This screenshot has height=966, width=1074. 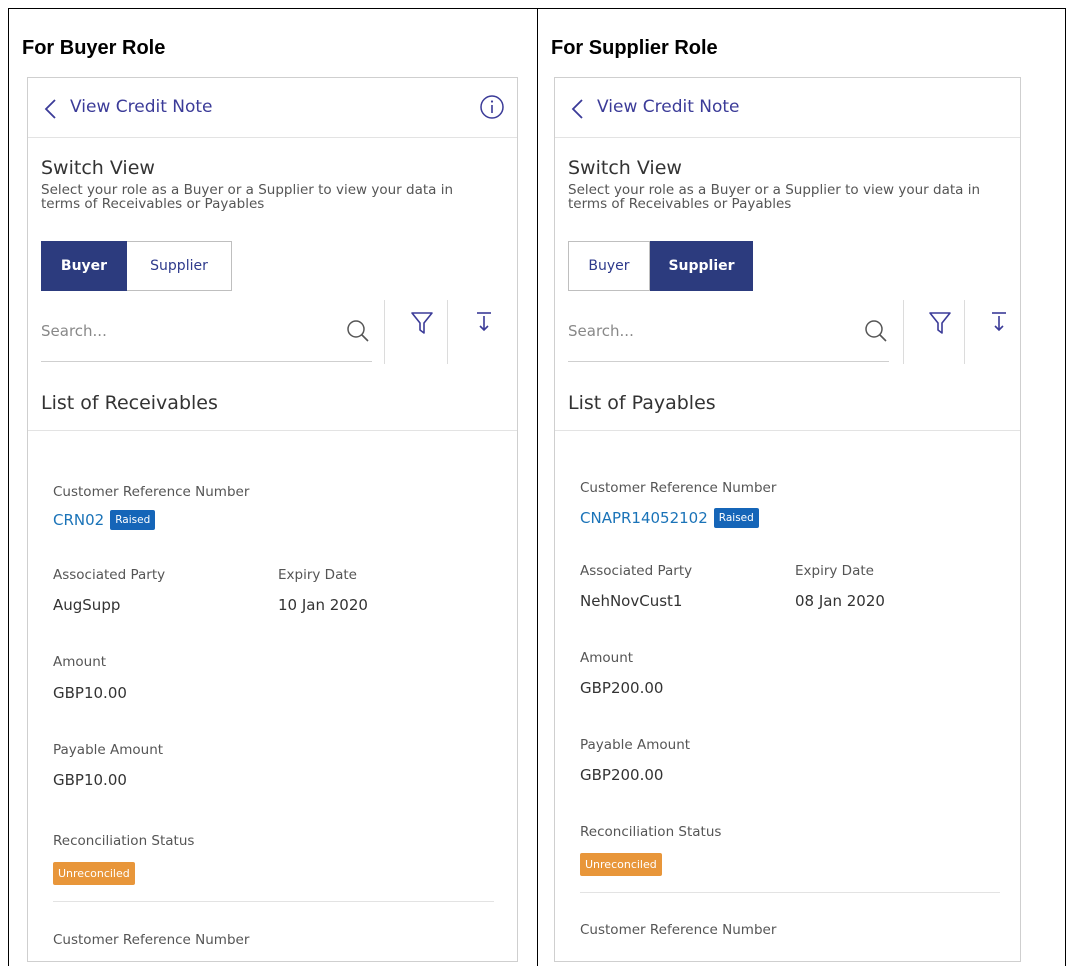 What do you see at coordinates (323, 605) in the screenshot?
I see `expiry-value: 10 Jan 2020` at bounding box center [323, 605].